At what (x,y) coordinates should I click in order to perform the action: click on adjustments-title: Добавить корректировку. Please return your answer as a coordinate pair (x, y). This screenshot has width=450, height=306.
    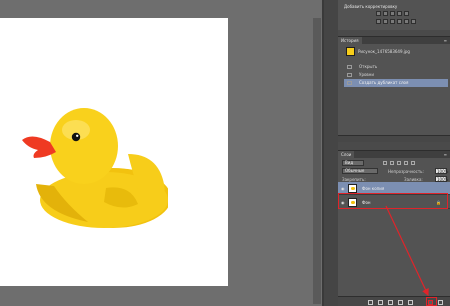
    Looking at the image, I should click on (371, 6).